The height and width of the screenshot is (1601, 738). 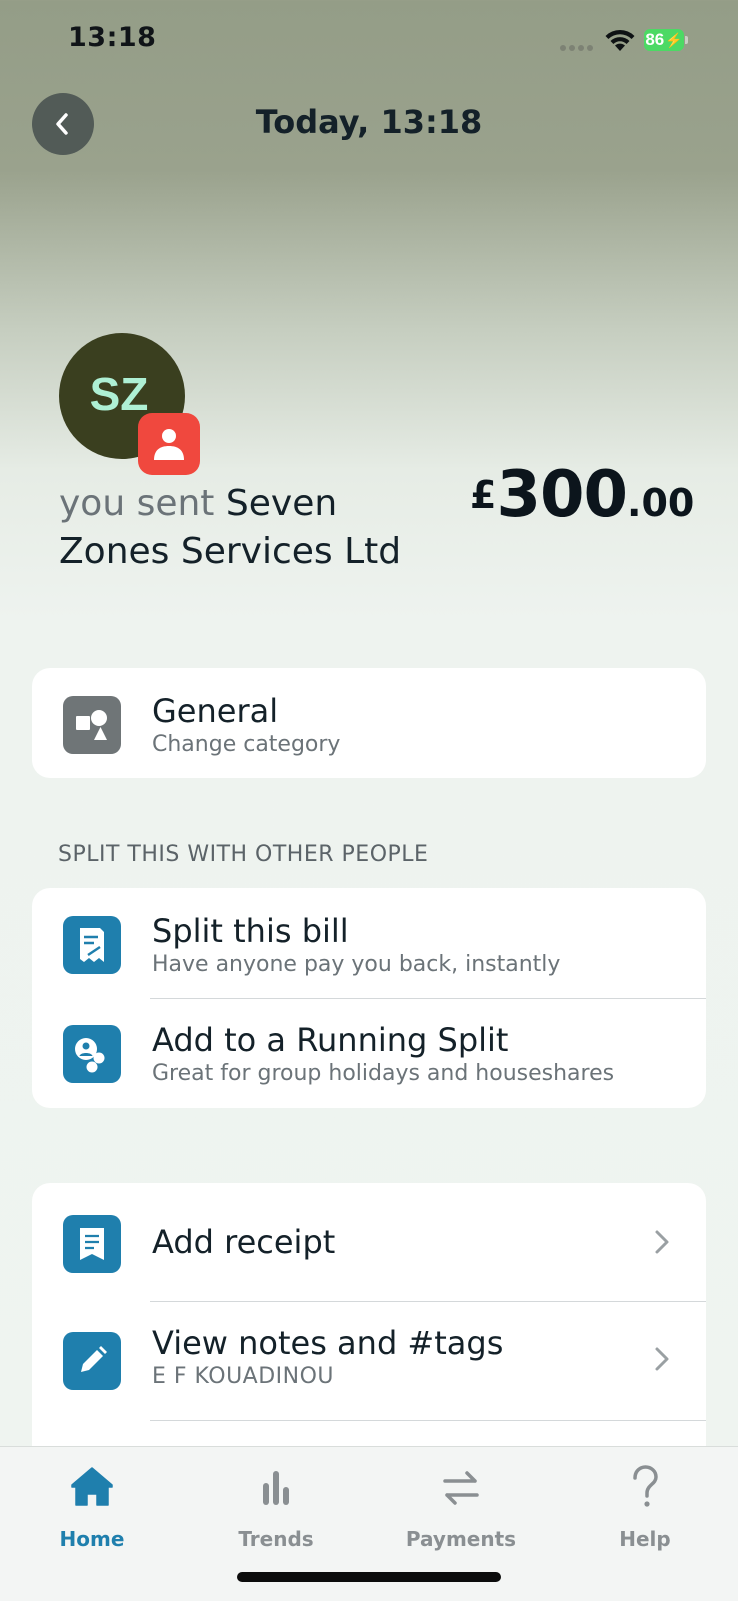 I want to click on sent-prefix: you sent, so click(x=137, y=503).